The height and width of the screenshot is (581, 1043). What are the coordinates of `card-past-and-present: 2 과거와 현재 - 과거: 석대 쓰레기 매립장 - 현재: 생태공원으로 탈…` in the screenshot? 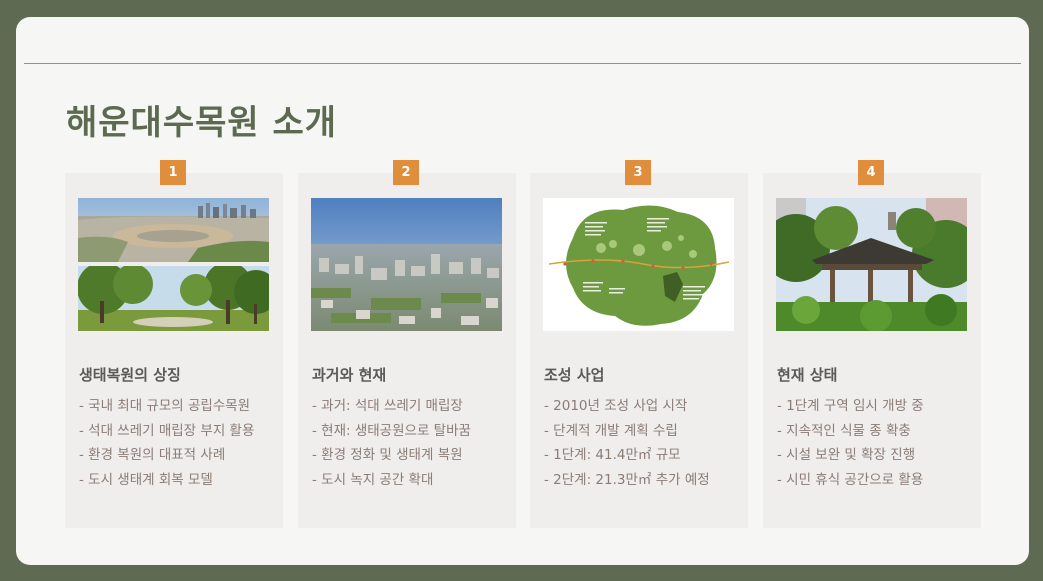 It's located at (407, 344).